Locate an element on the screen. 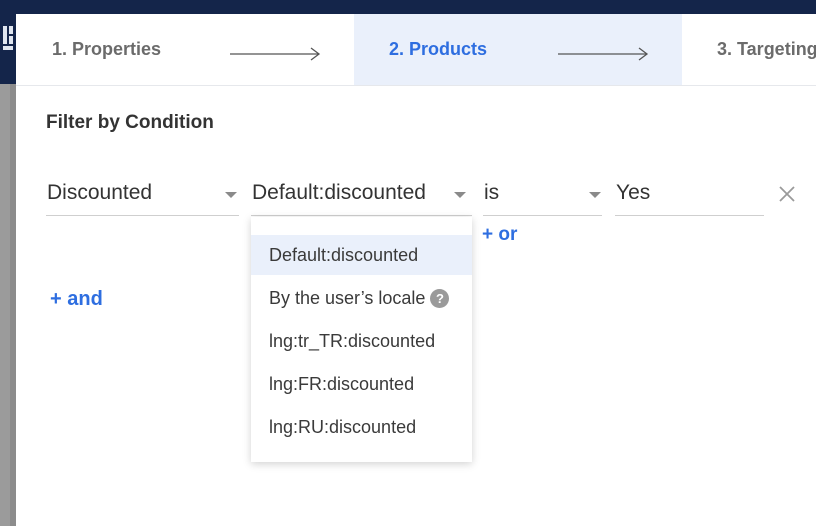 The height and width of the screenshot is (526, 816). dropdown-option-default: Default:discounted is located at coordinates (361, 255).